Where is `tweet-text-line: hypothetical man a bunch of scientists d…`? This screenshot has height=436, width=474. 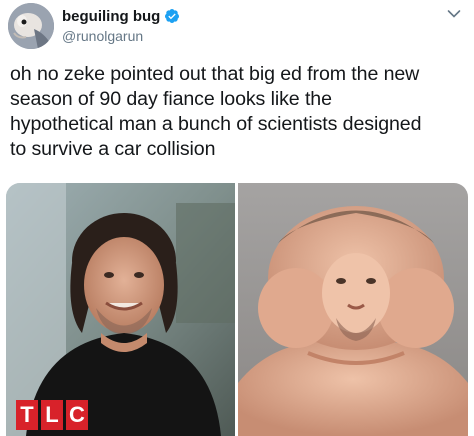 tweet-text-line: hypothetical man a bunch of scientists d… is located at coordinates (216, 124).